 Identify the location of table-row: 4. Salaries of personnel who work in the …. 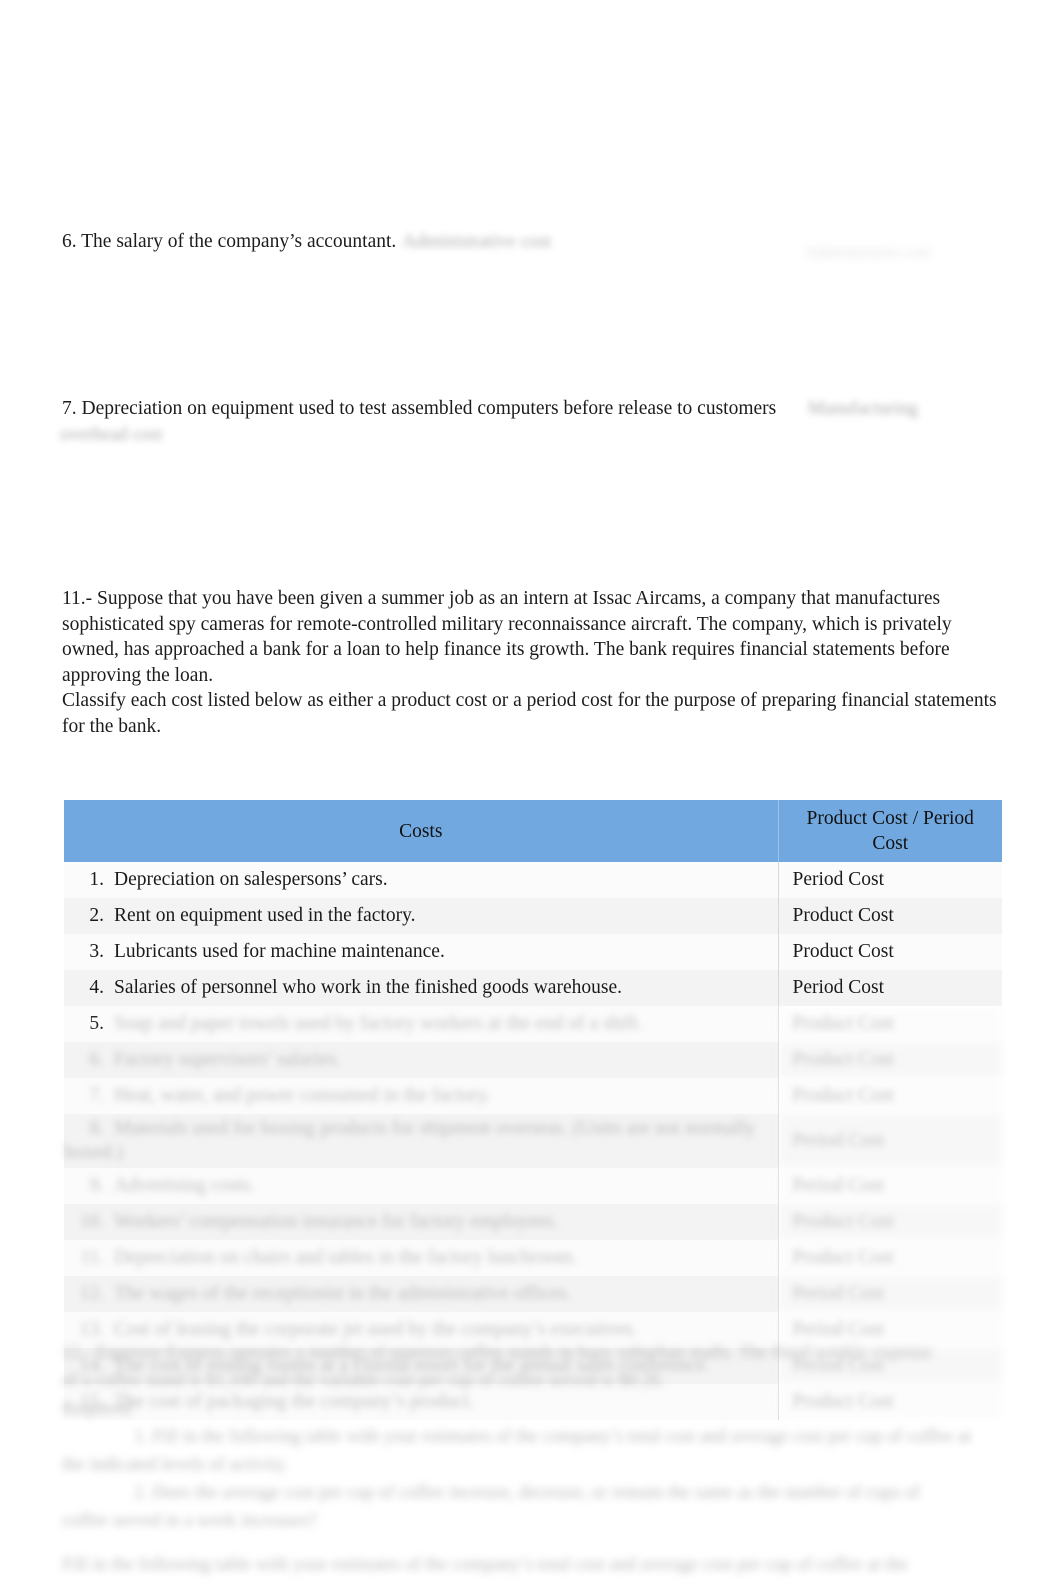
(533, 988).